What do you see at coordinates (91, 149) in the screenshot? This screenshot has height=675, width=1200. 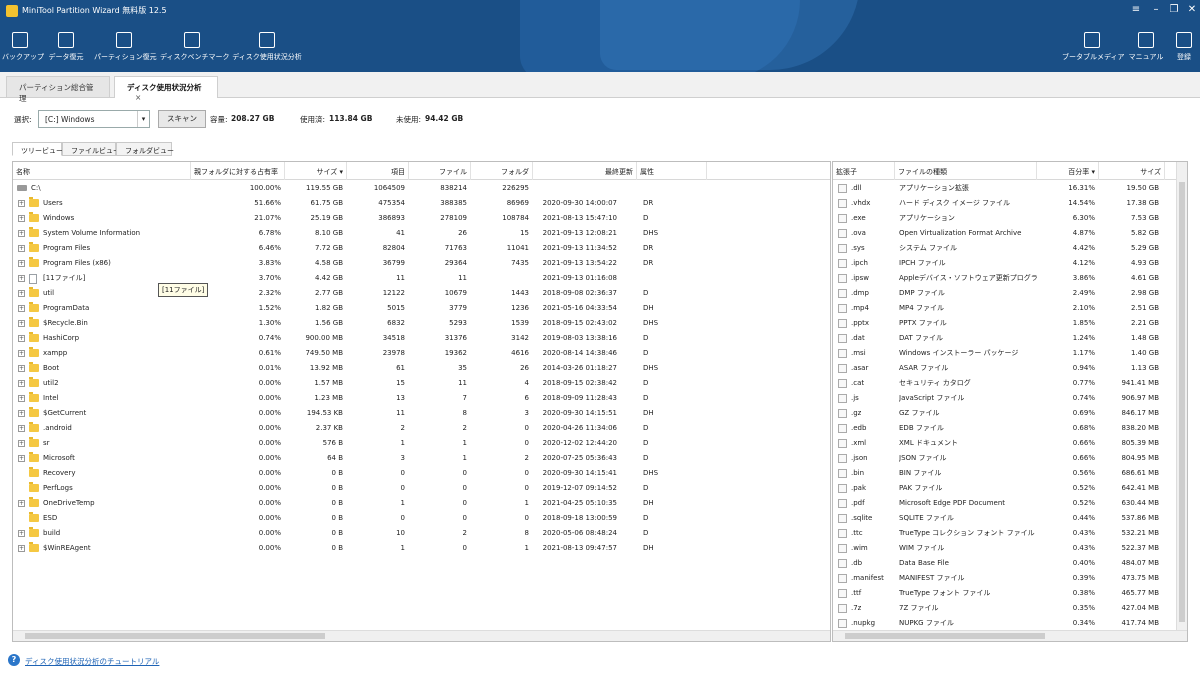 I see `tab-file-view: ファイルビュー` at bounding box center [91, 149].